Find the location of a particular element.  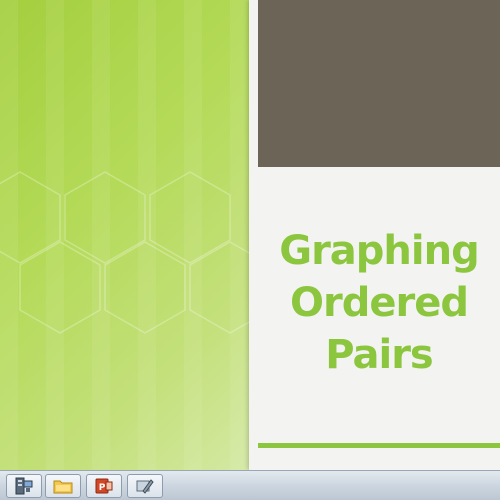

slide-title-line-3: Pairs is located at coordinates (379, 355).